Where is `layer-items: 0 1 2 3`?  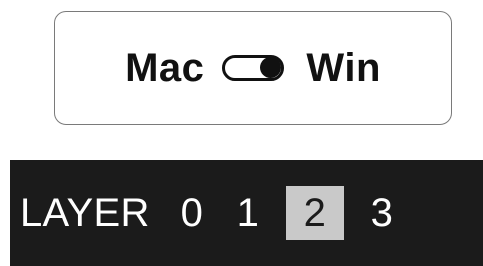 layer-items: 0 1 2 3 is located at coordinates (287, 213).